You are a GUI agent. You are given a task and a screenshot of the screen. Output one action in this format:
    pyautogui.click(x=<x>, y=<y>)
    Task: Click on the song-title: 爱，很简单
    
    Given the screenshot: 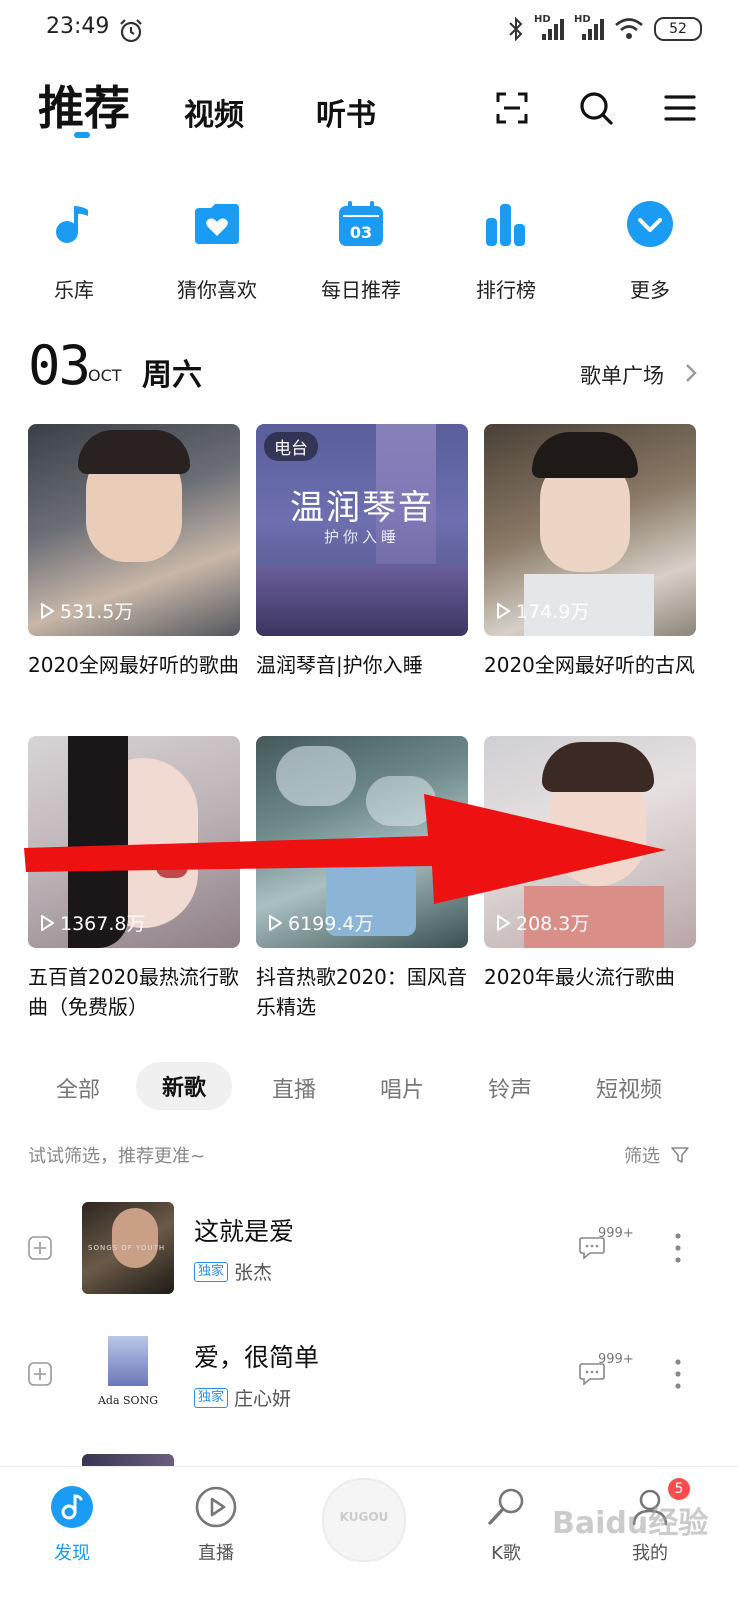 What is the action you would take?
    pyautogui.click(x=257, y=1357)
    